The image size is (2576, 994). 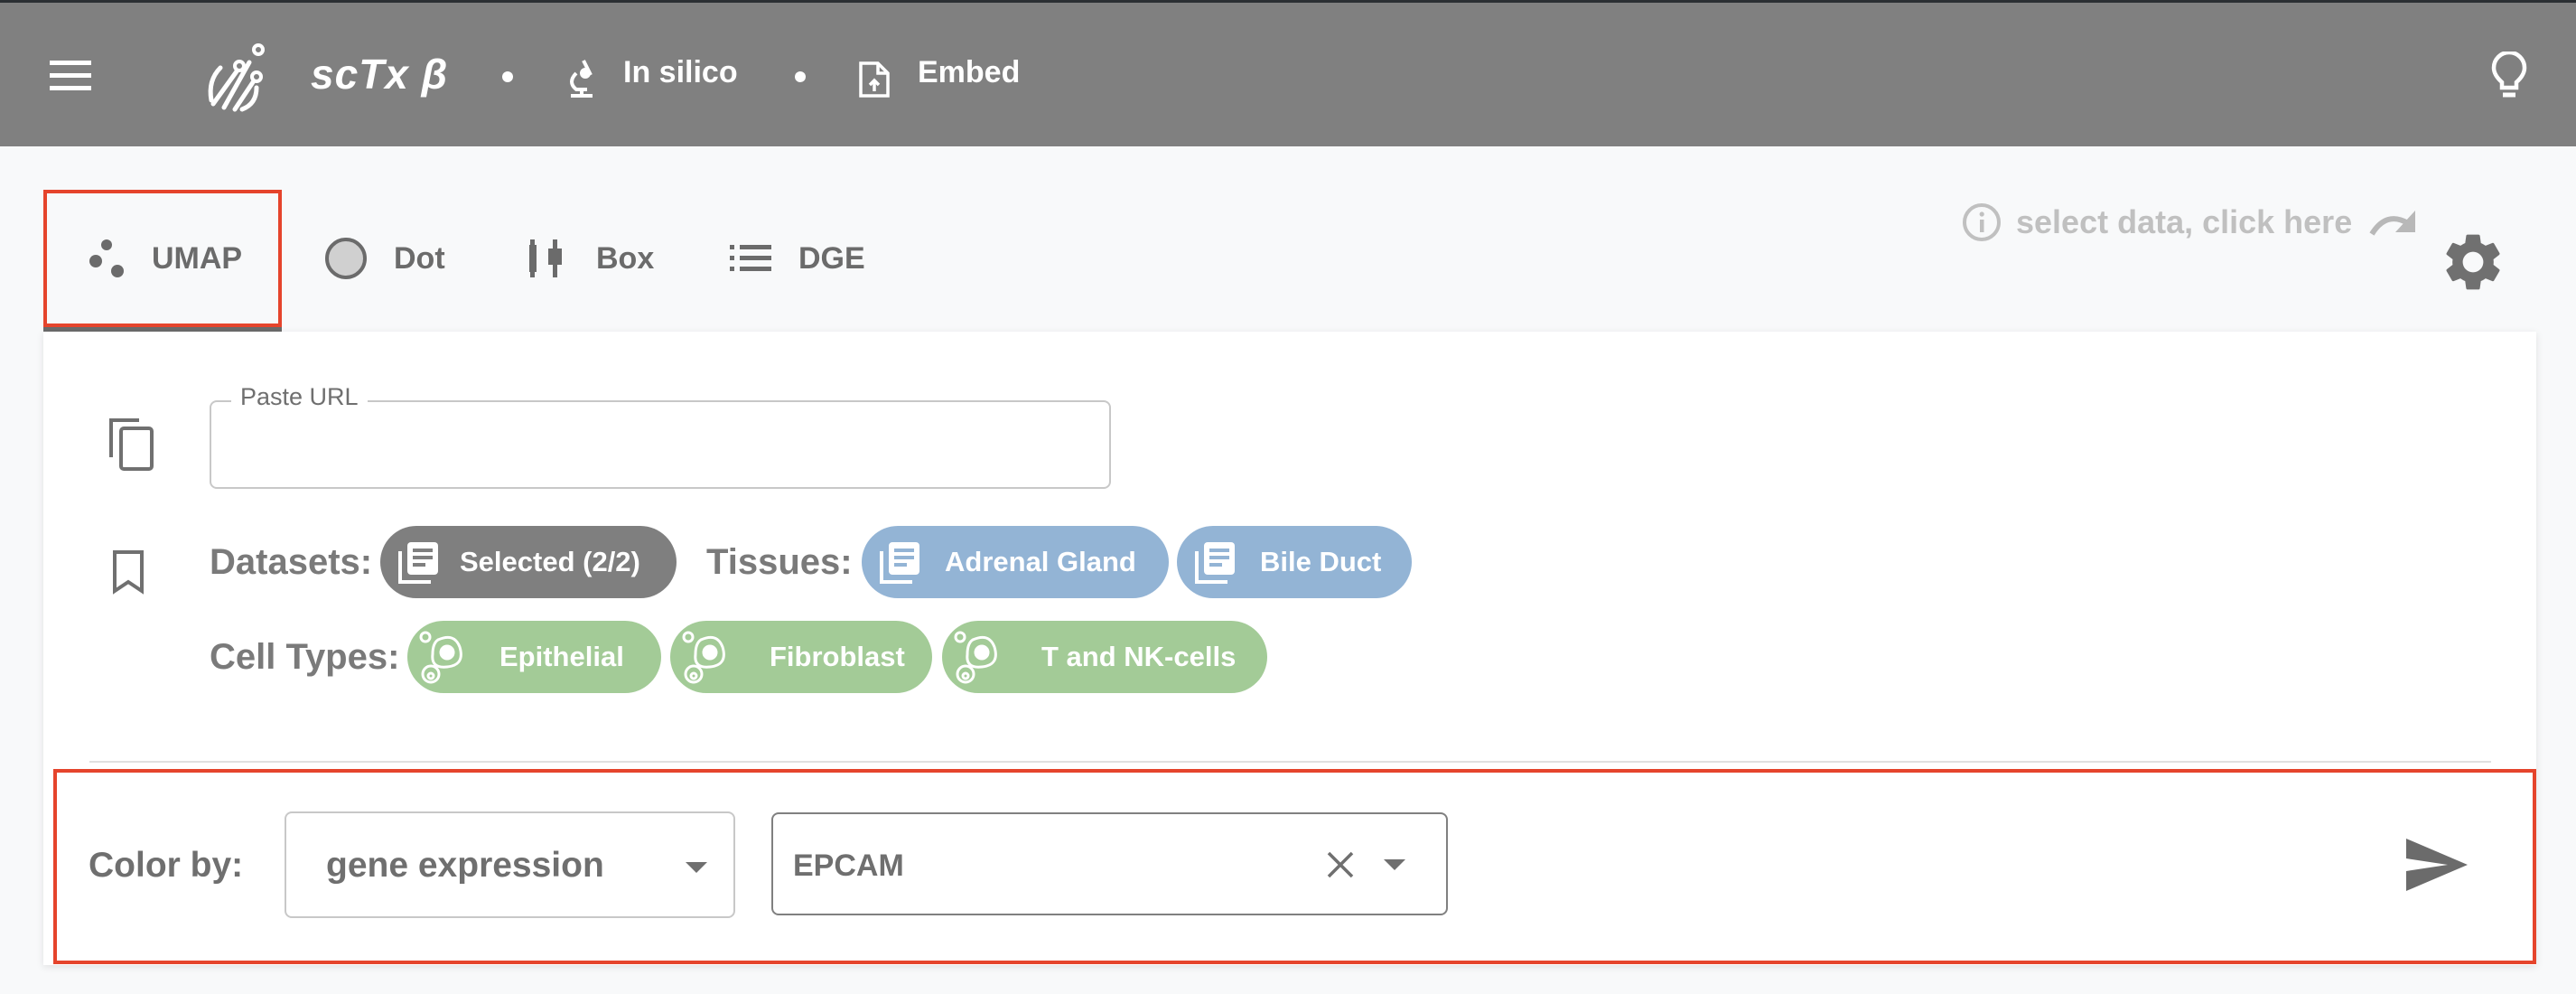 I want to click on embed-link: Embed, so click(x=969, y=72).